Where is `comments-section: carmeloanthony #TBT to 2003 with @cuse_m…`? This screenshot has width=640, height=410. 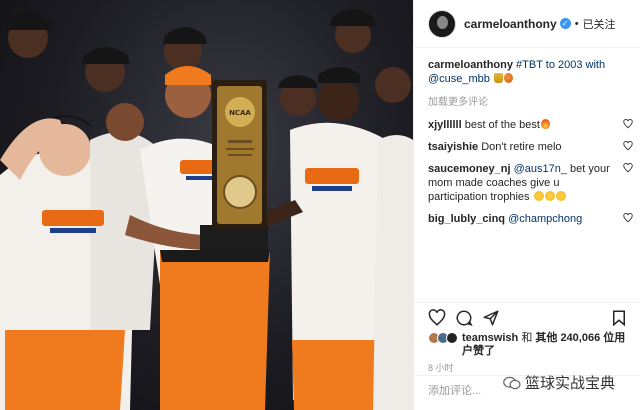
comments-section: carmeloanthony #TBT to 2003 with @cuse_m… is located at coordinates (530, 146).